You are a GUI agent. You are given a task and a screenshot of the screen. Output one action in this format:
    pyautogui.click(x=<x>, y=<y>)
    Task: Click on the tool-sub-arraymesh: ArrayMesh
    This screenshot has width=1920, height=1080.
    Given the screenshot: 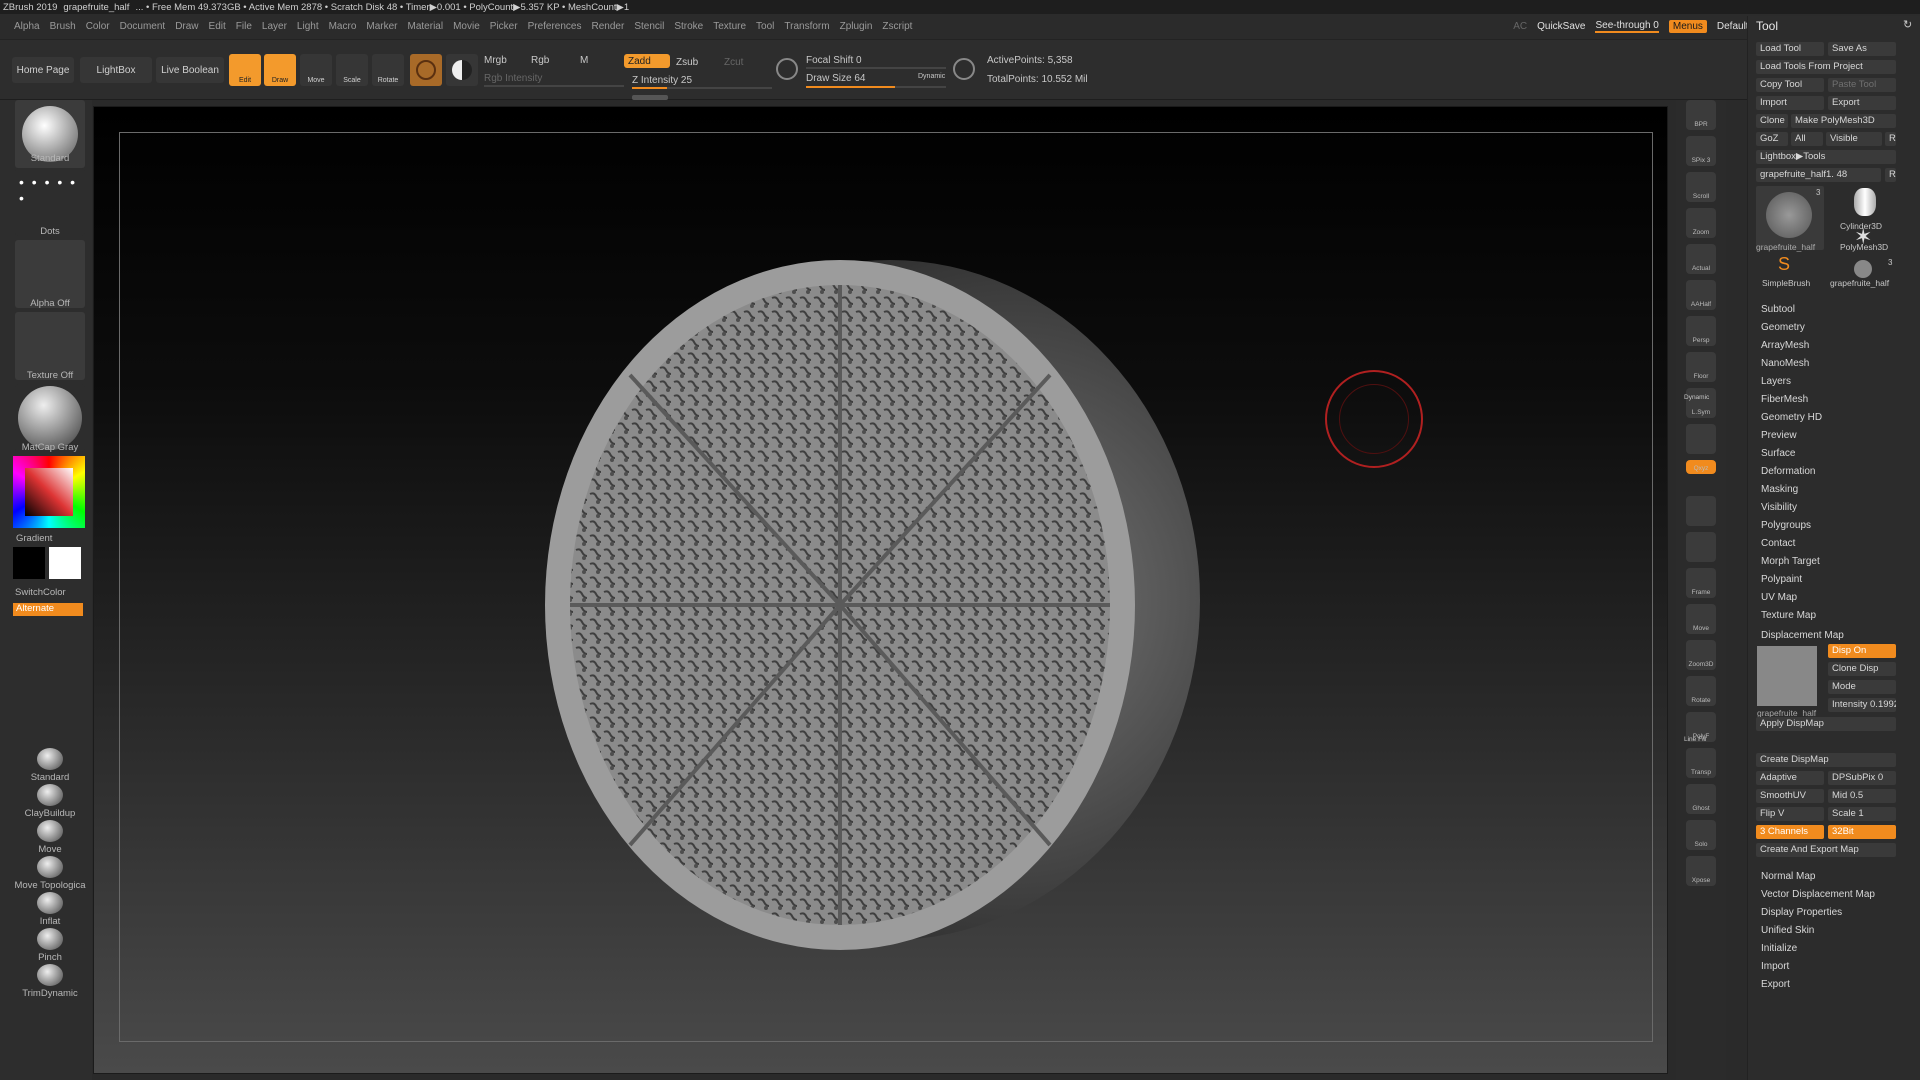 What is the action you would take?
    pyautogui.click(x=1785, y=345)
    